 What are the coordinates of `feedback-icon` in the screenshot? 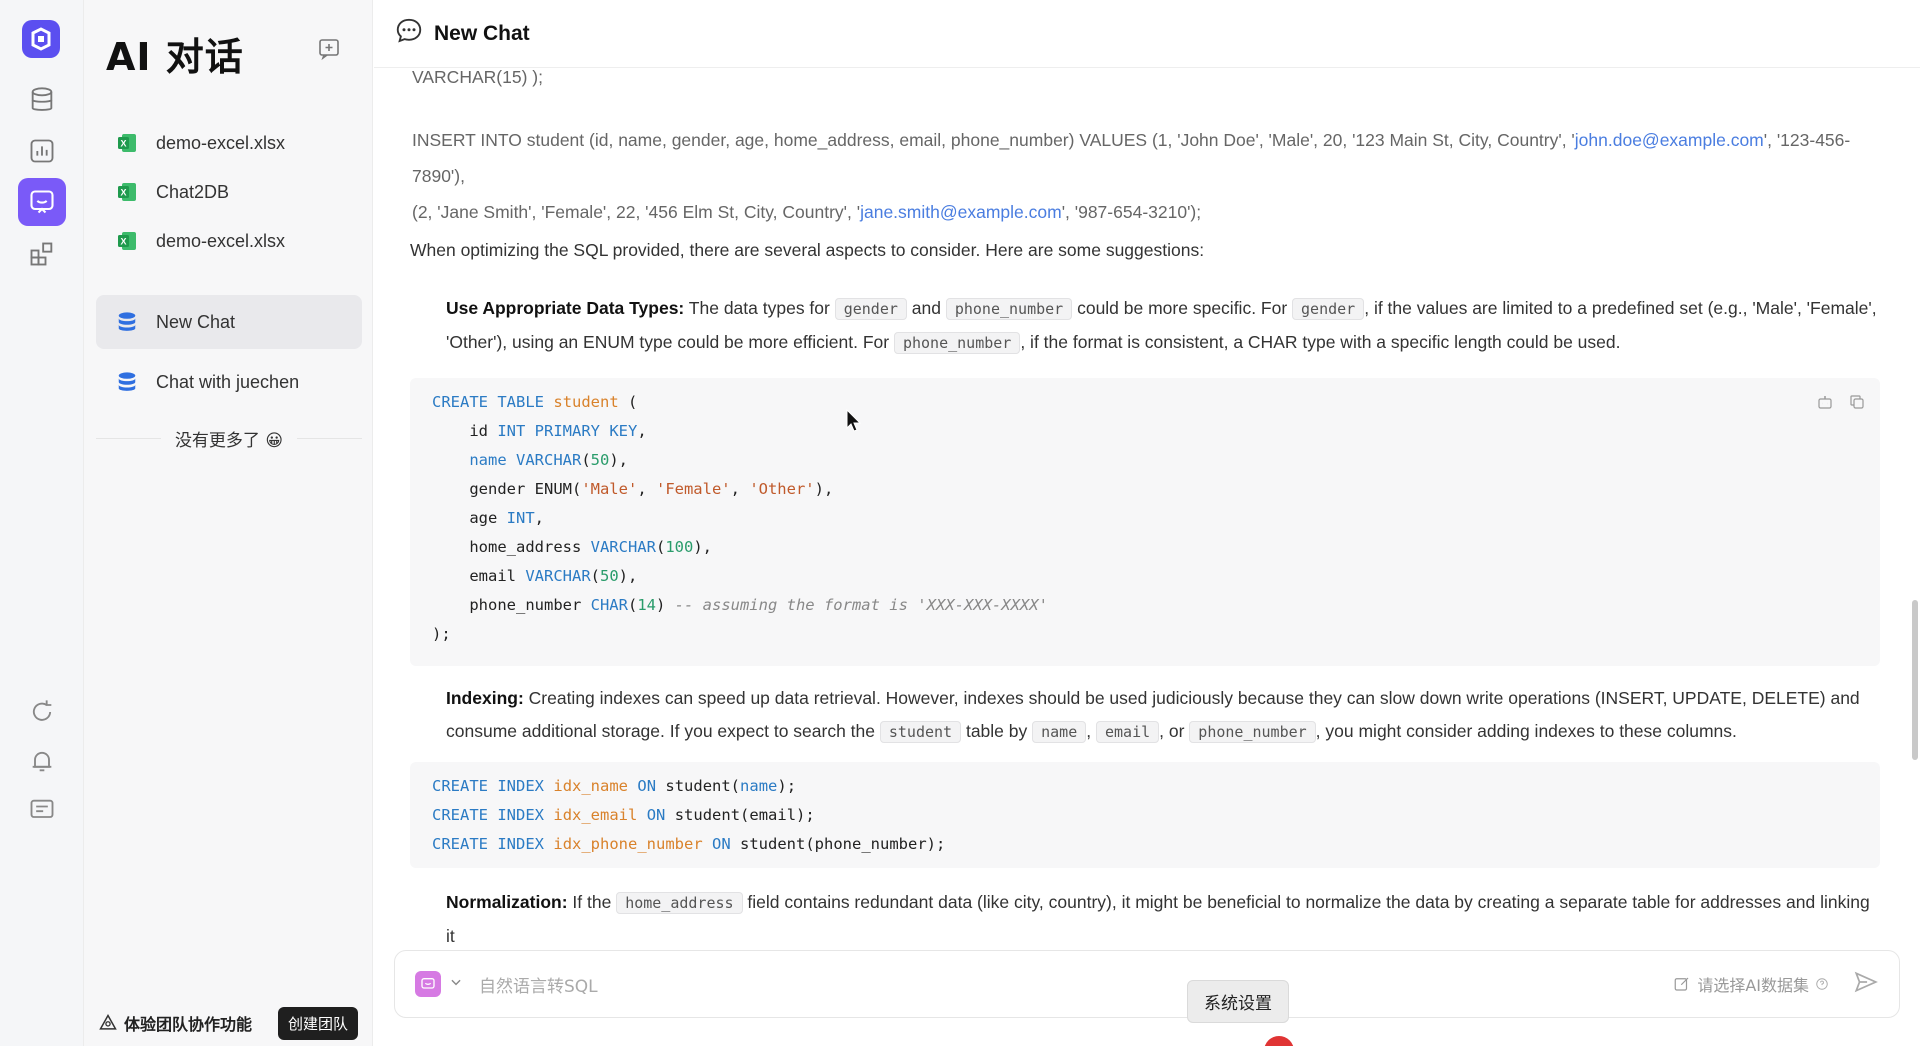 It's located at (42, 810).